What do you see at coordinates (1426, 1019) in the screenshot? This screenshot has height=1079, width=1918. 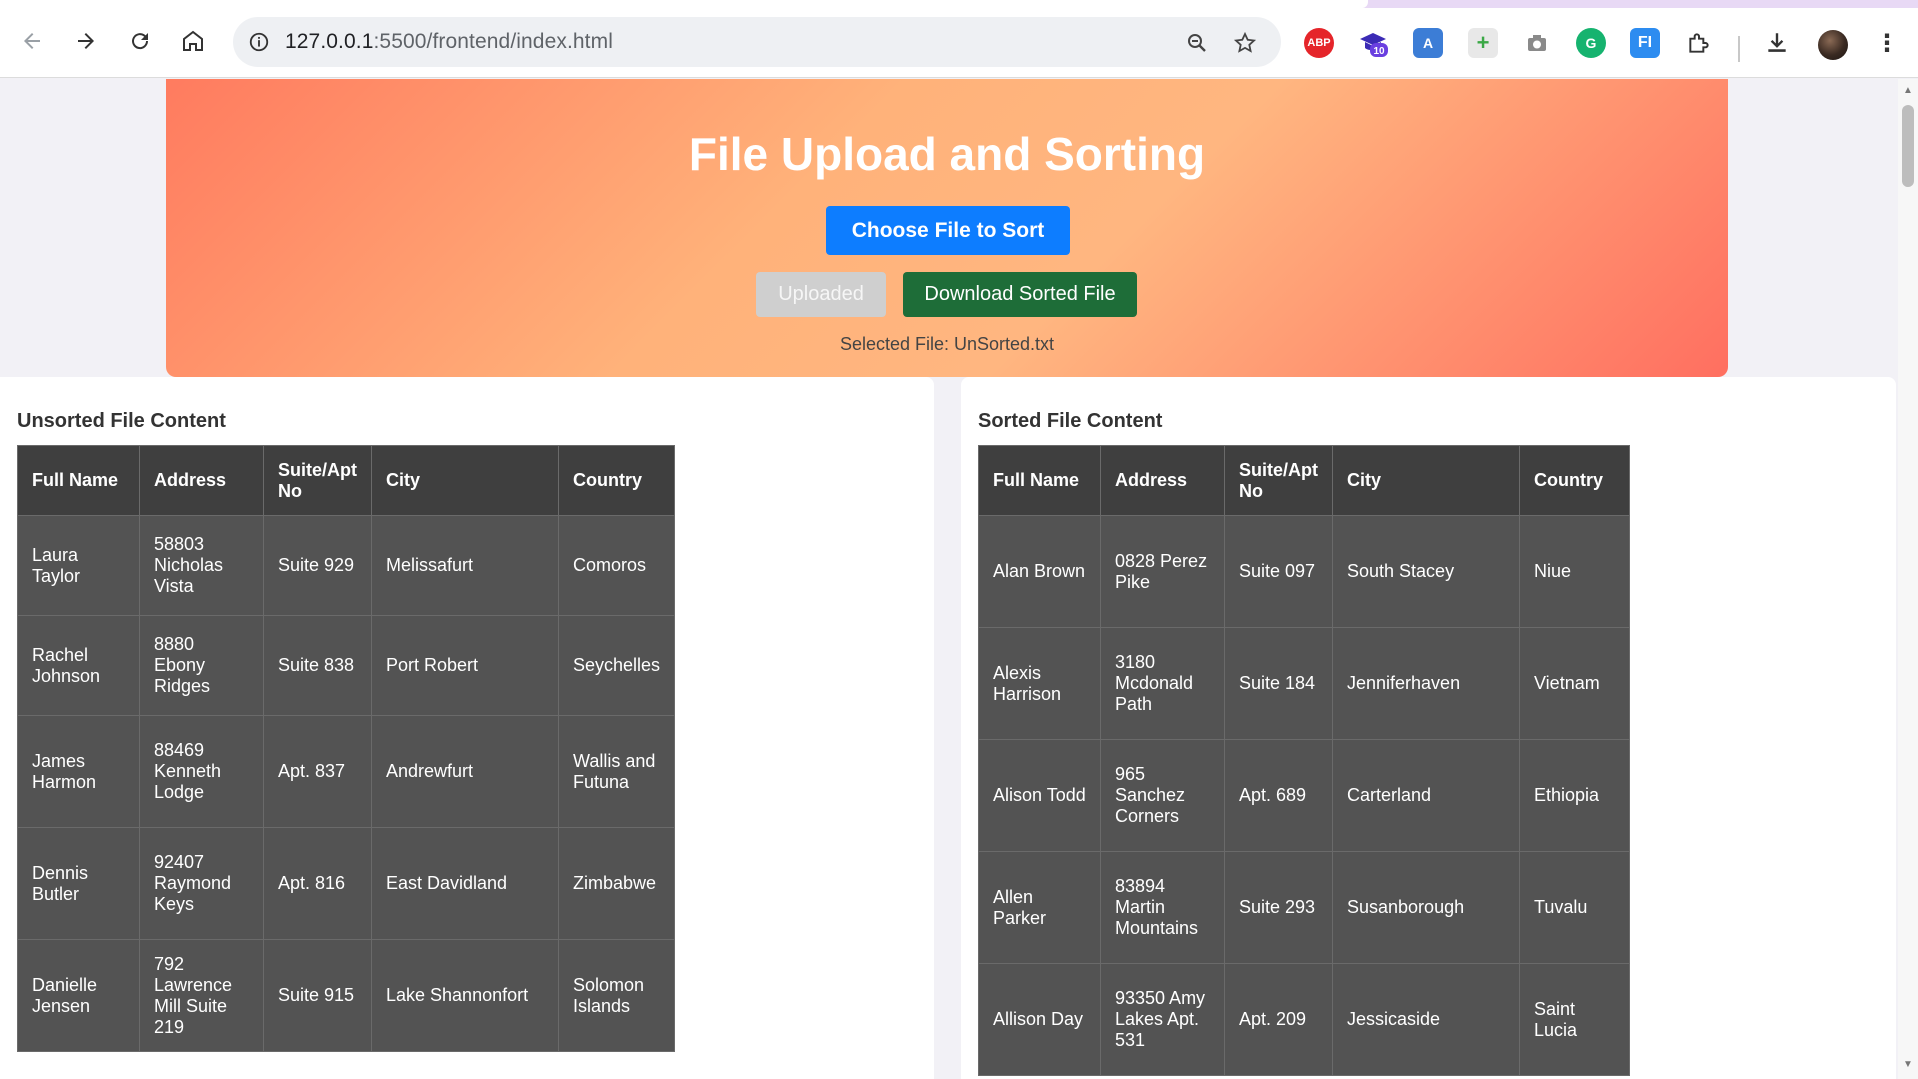 I see `cell-city: Jessicaside` at bounding box center [1426, 1019].